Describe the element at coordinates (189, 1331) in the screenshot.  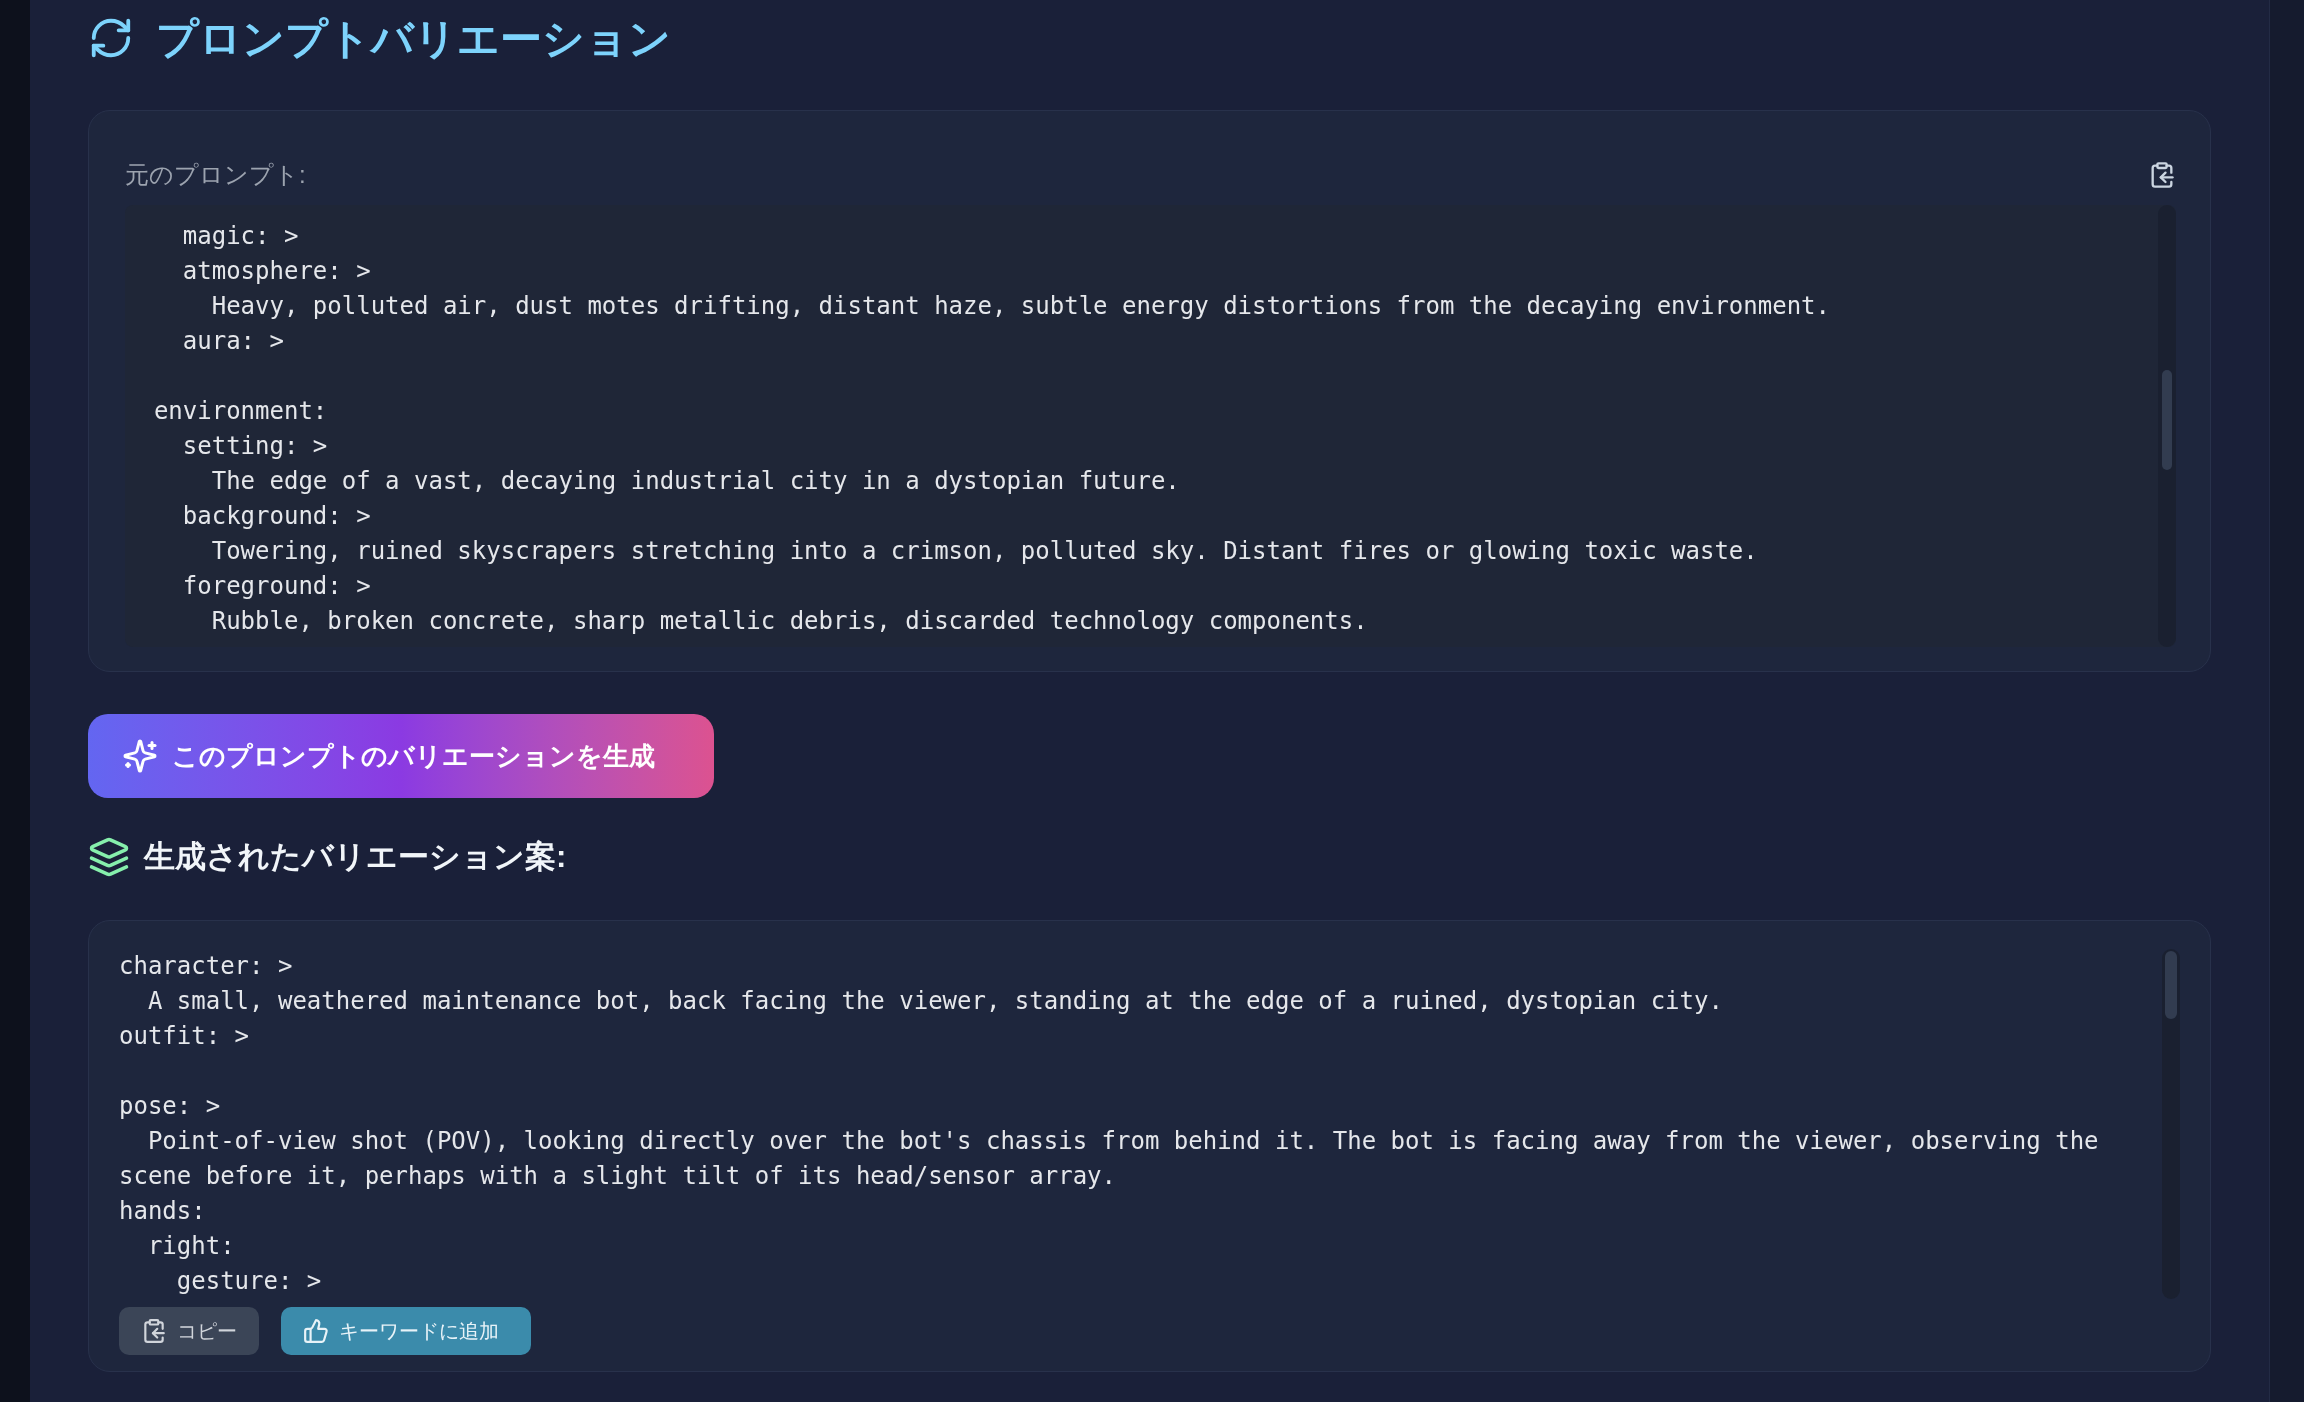
I see `copy-button: コピー` at that location.